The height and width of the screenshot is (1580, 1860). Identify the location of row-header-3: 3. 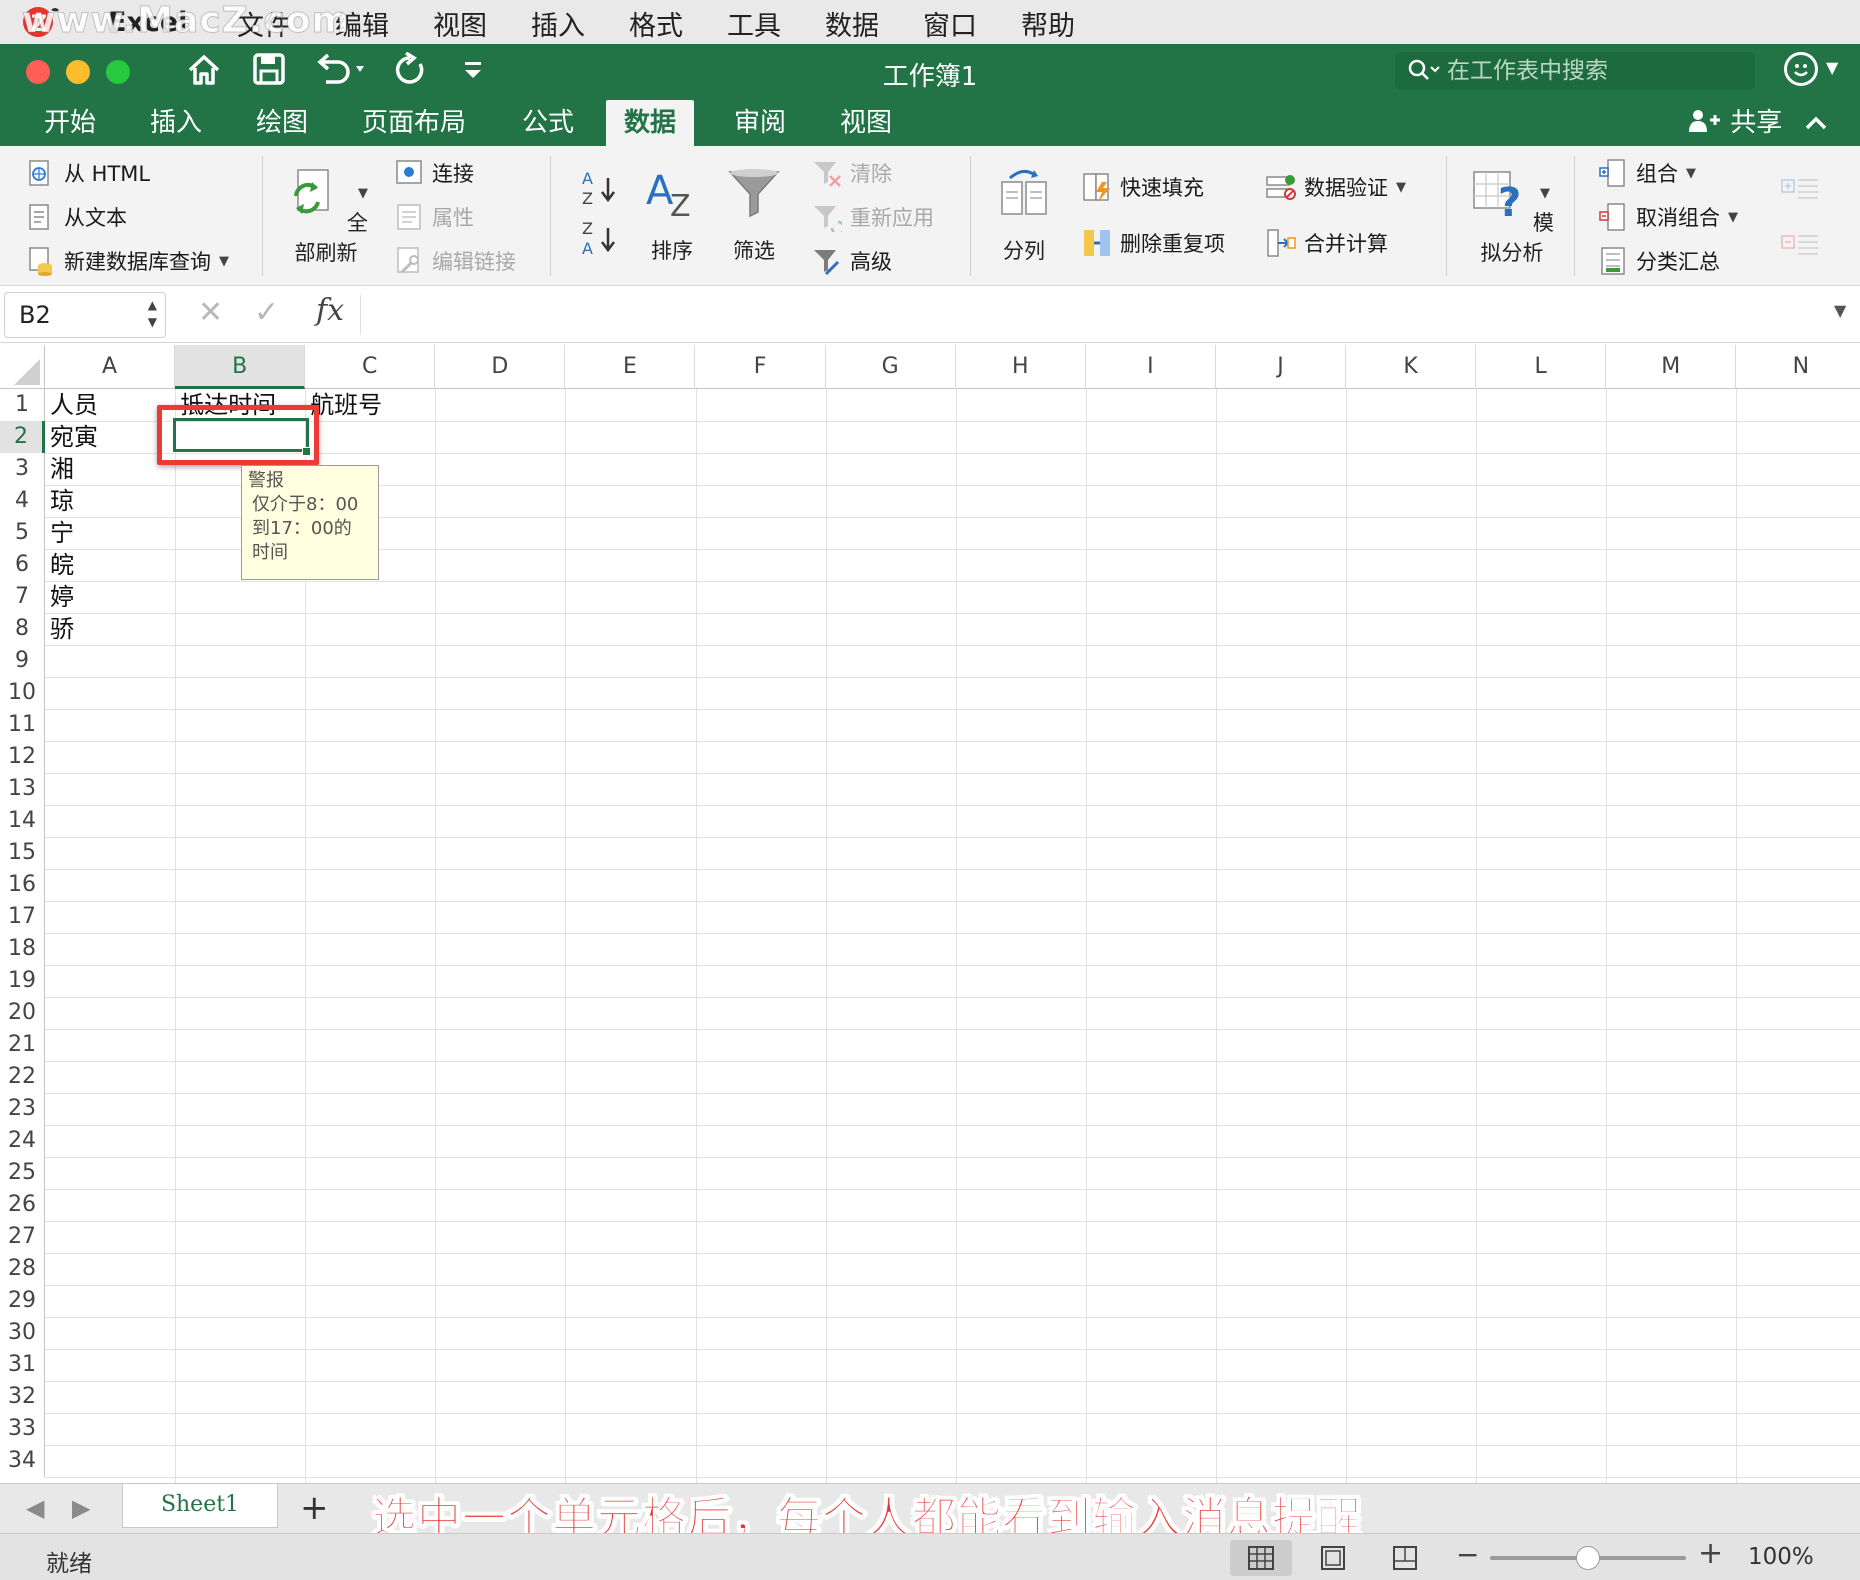
(22, 469).